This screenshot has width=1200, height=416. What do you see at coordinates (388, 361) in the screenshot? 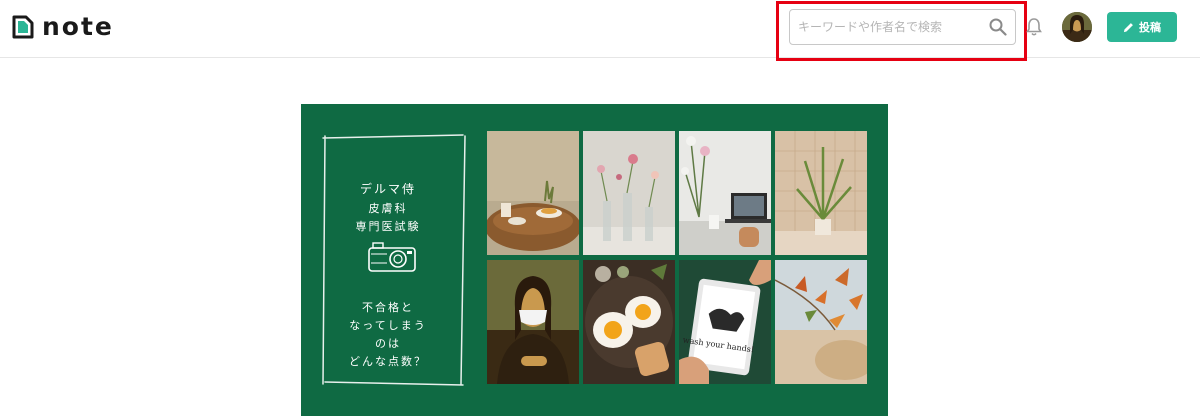
I see `banner-question-line-4: どんな点数？` at bounding box center [388, 361].